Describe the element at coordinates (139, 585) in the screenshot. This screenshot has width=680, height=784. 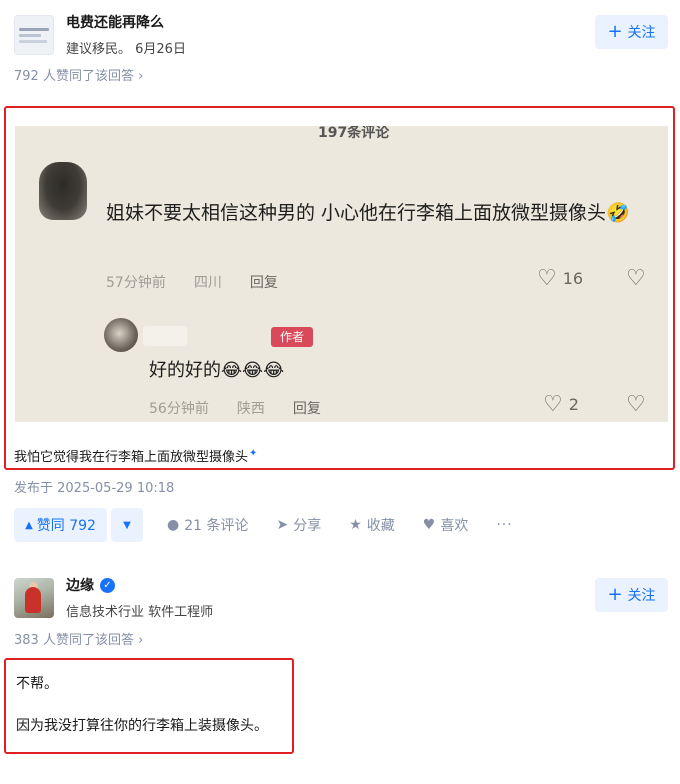
I see `author-name-row: 边缘 ✓` at that location.